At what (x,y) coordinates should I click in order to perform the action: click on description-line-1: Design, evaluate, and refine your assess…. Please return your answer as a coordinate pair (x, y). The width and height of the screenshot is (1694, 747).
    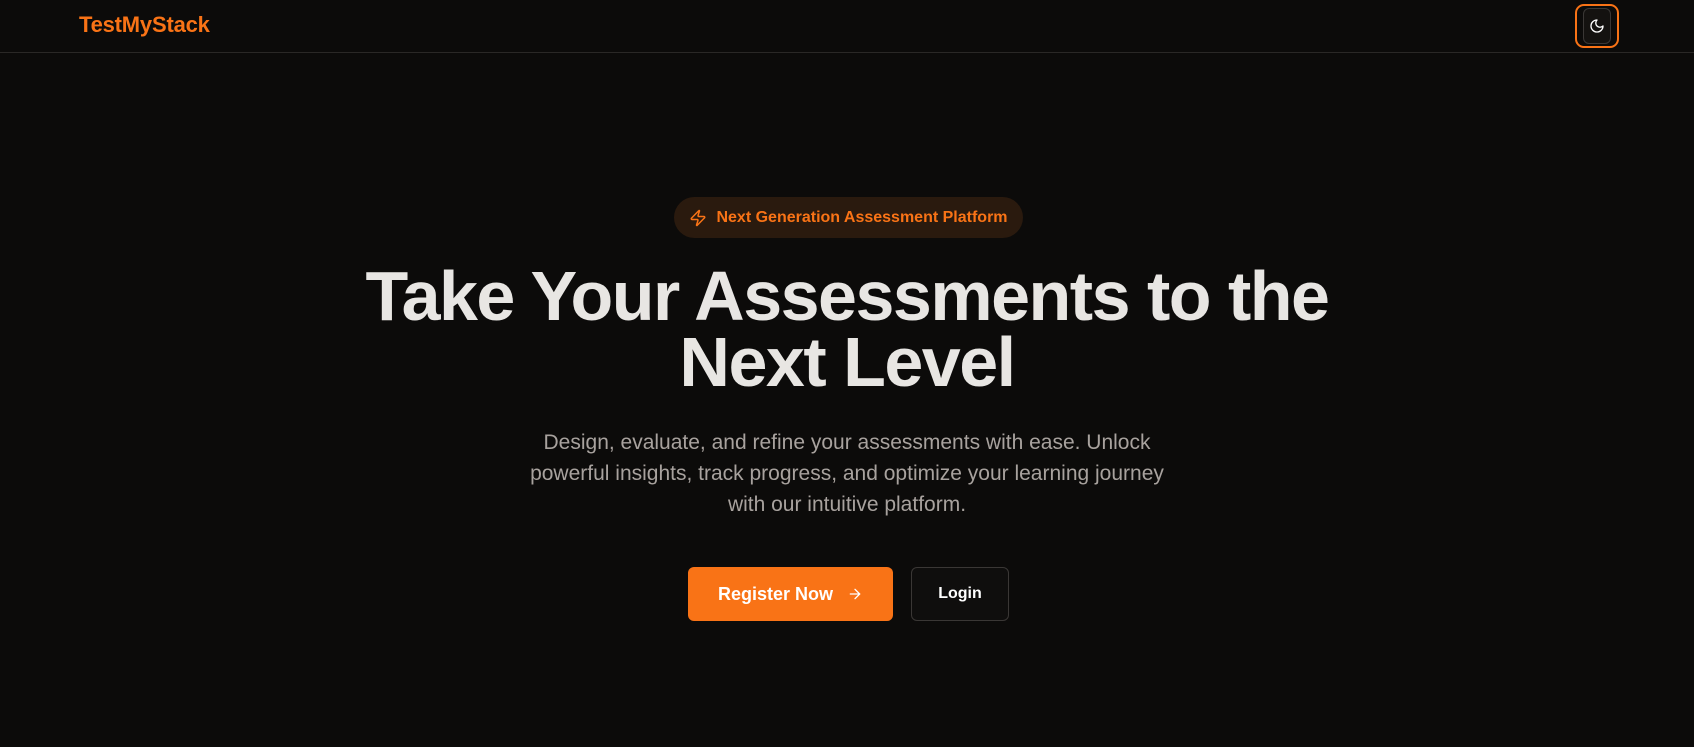
    Looking at the image, I should click on (847, 442).